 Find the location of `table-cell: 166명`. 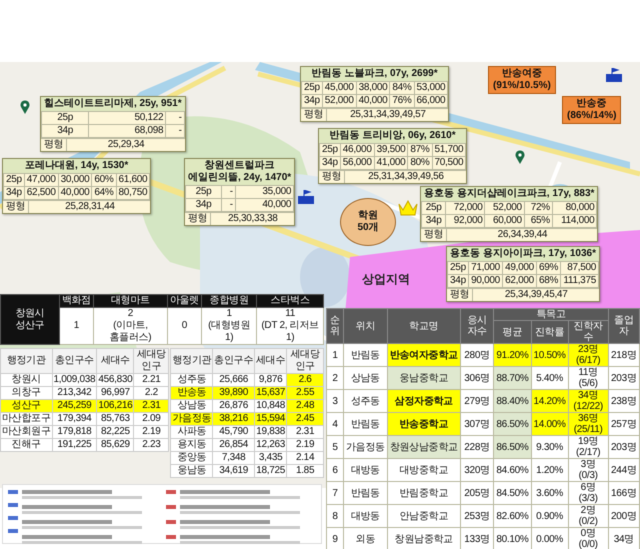

table-cell: 166명 is located at coordinates (624, 493).